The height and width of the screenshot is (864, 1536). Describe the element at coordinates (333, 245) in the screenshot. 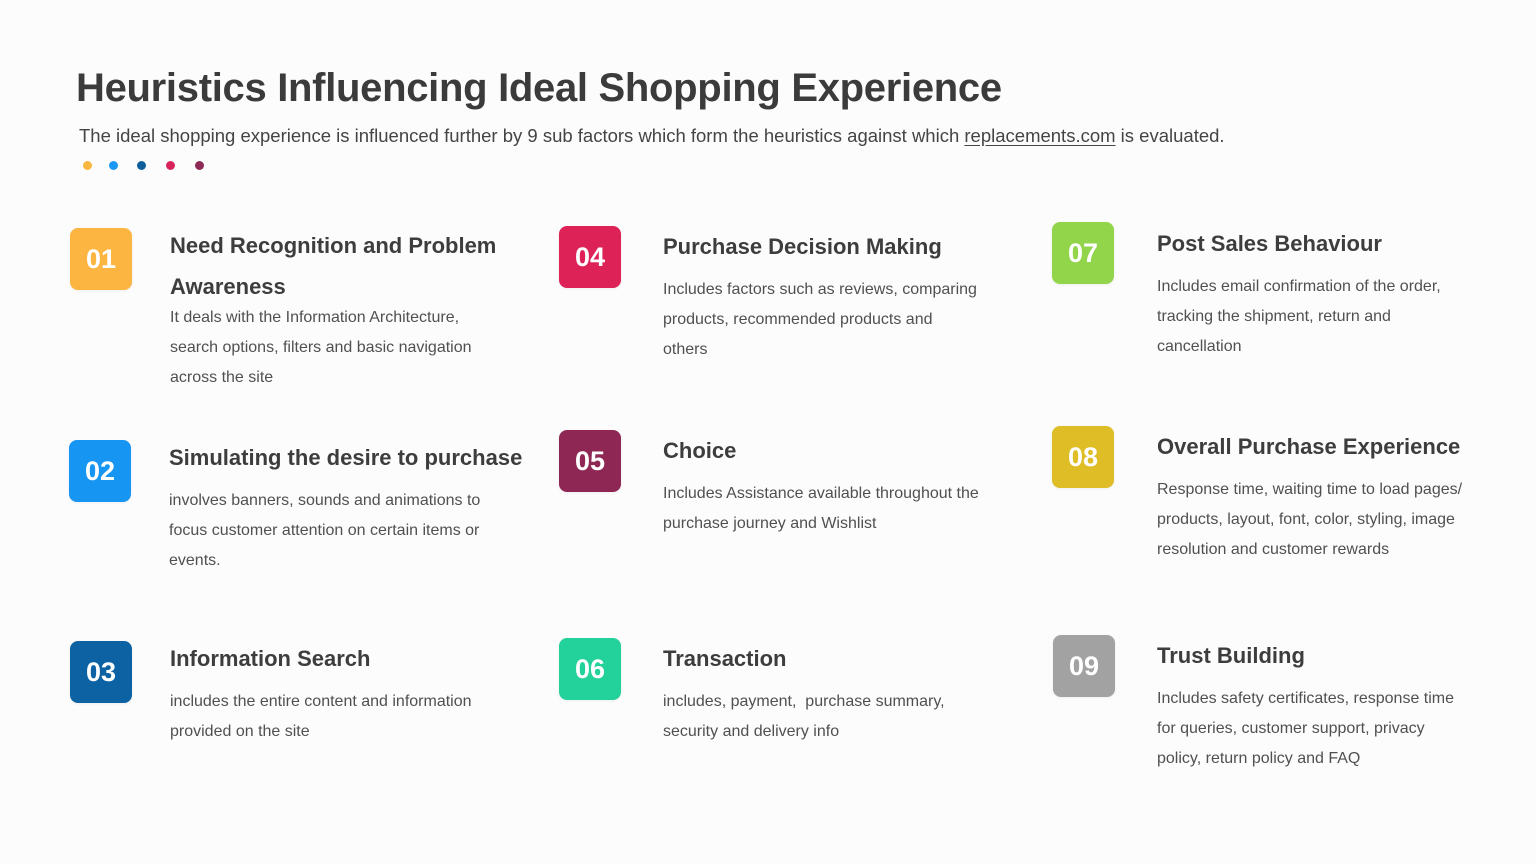

I see `heuristic-title-01-line1: Need Recognition and Problem` at that location.